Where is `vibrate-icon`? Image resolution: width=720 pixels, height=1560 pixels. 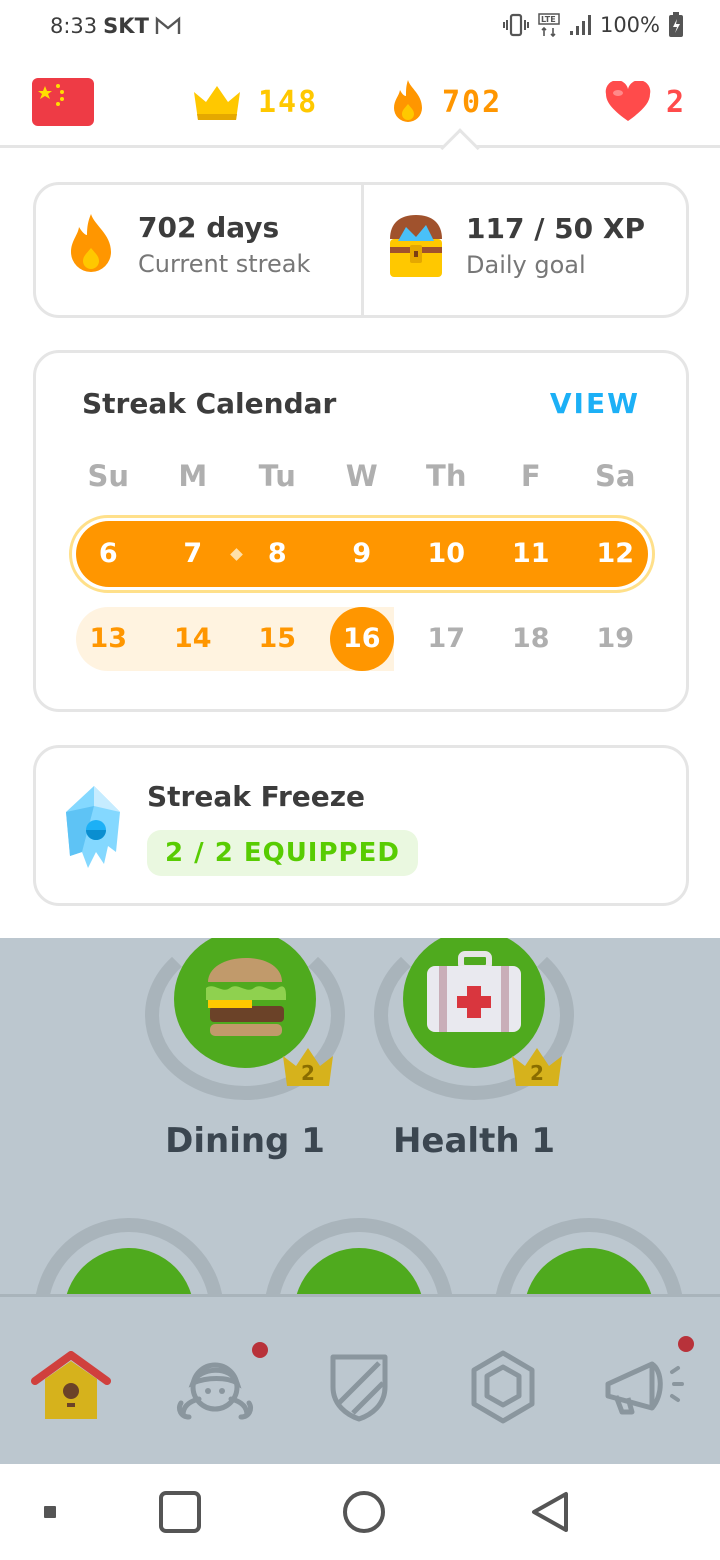
vibrate-icon is located at coordinates (515, 25).